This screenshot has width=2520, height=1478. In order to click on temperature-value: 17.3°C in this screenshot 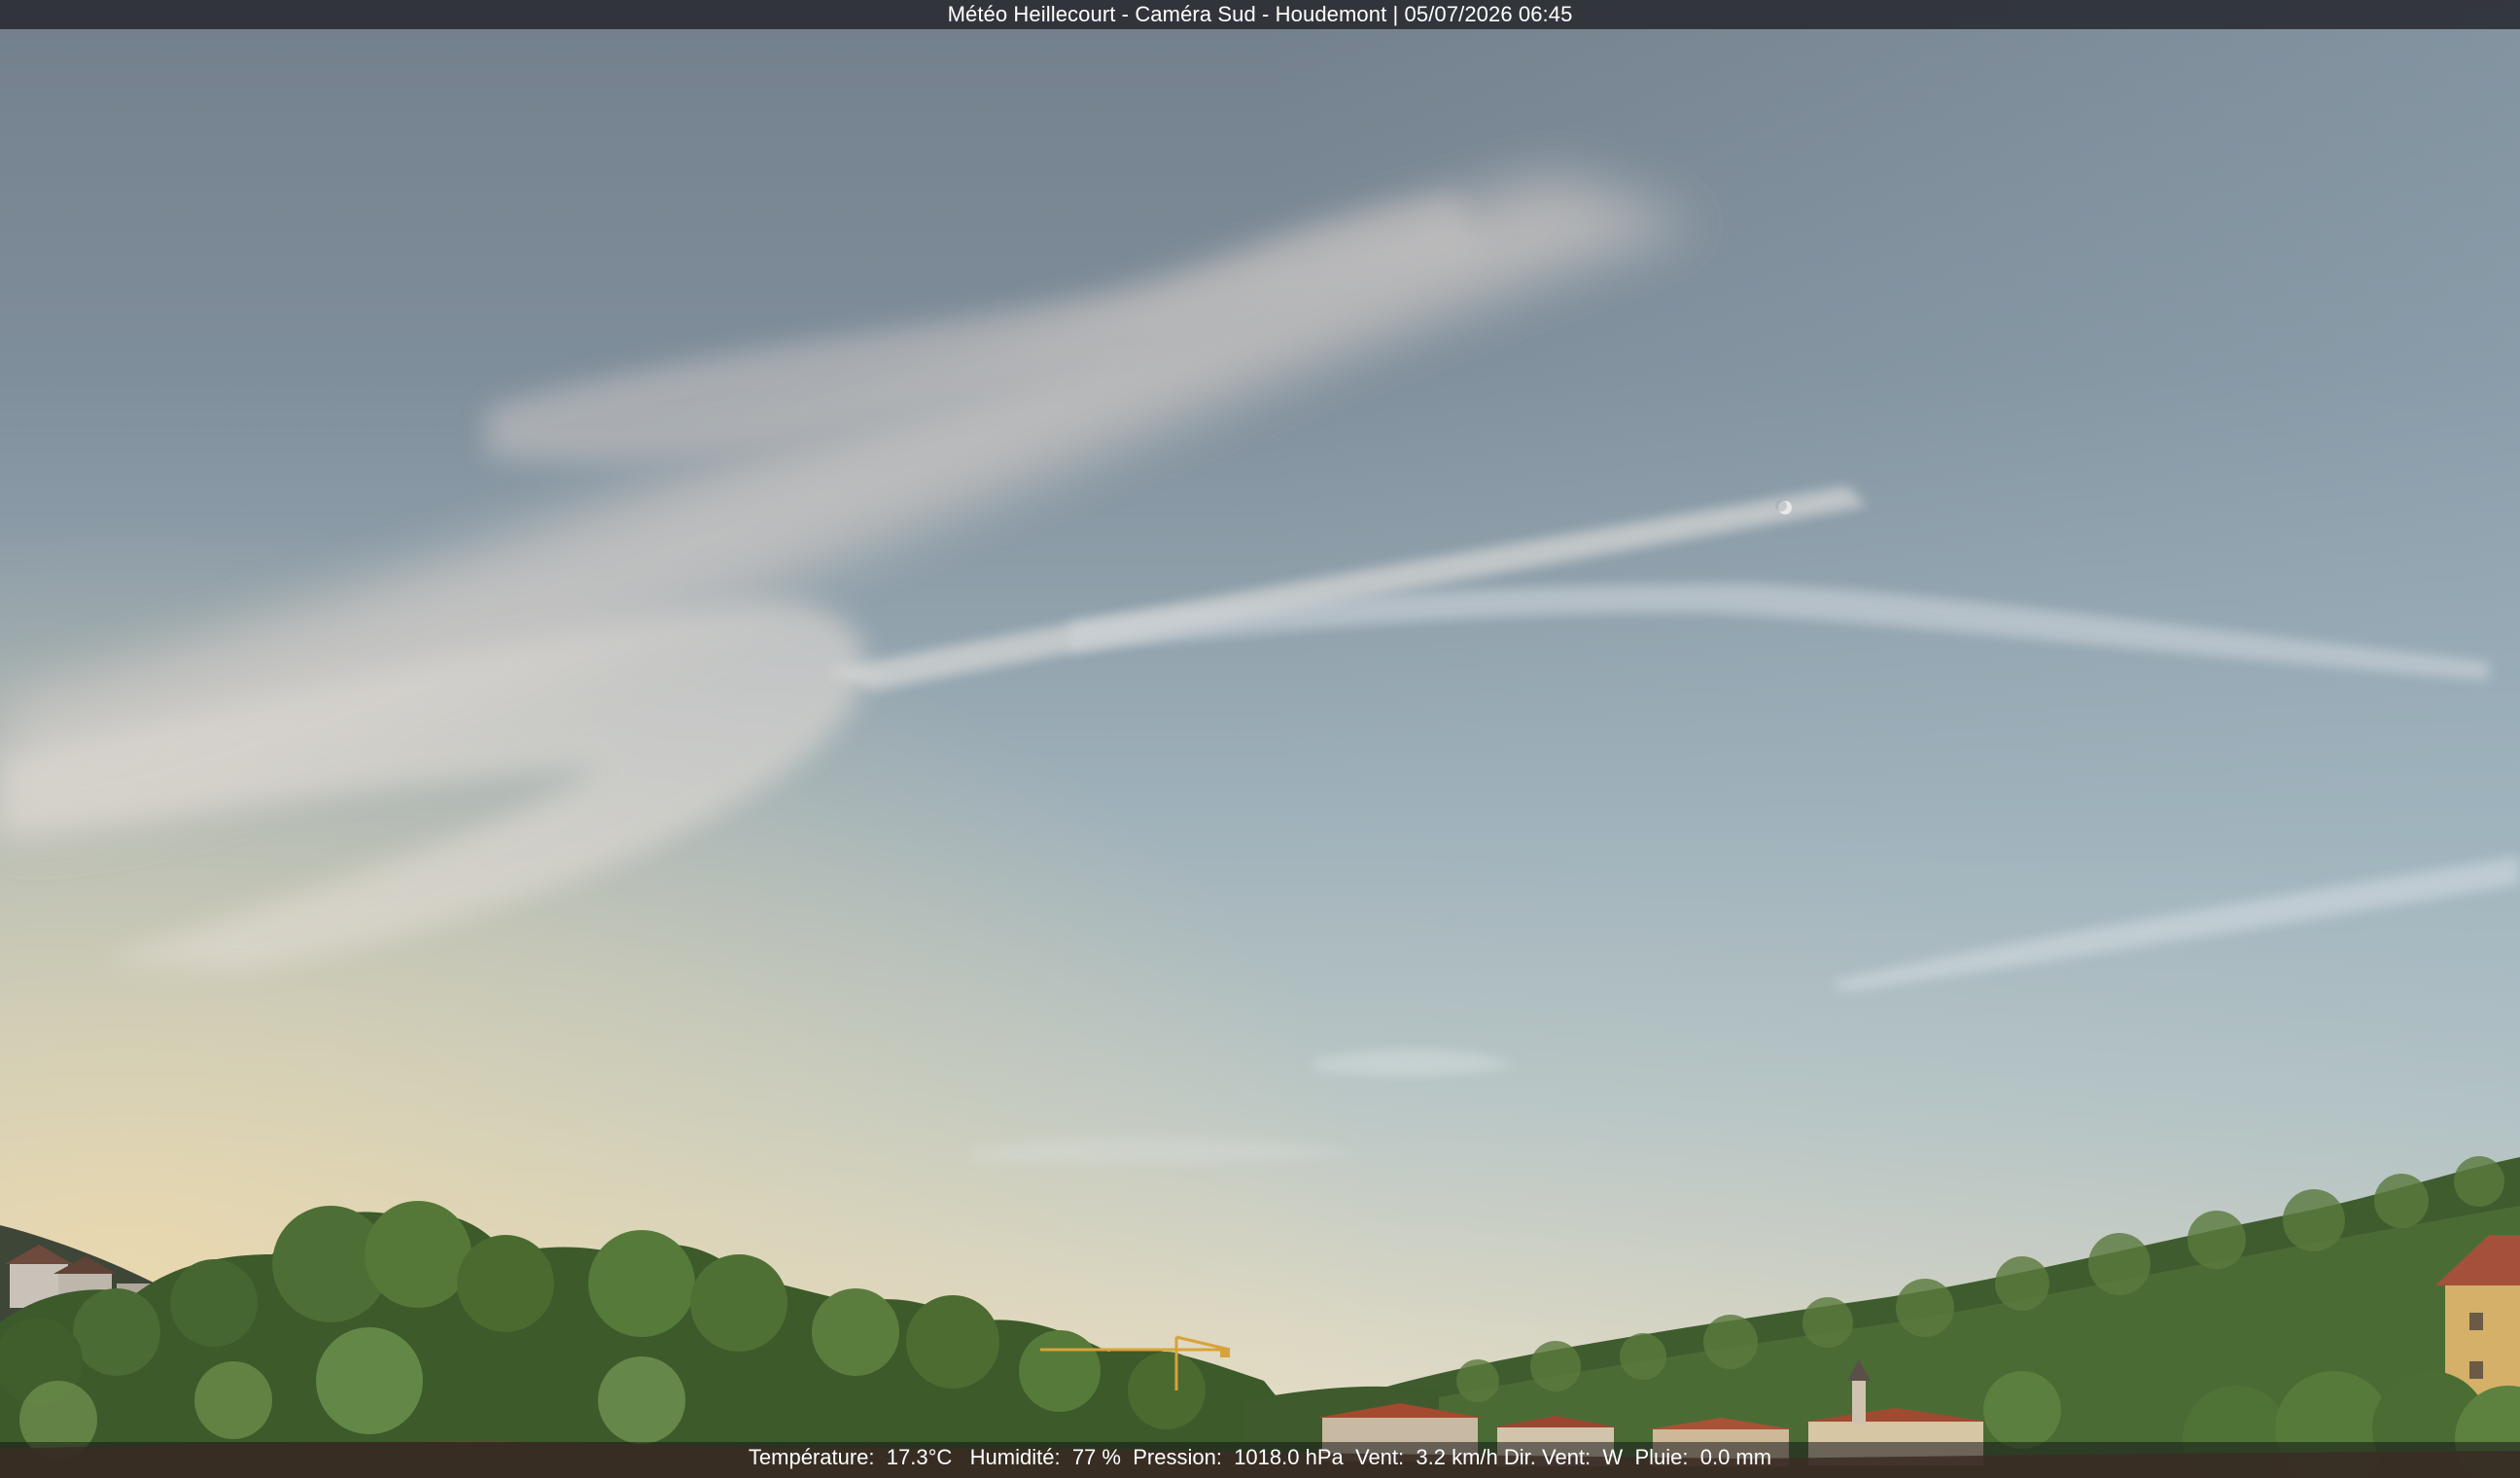, I will do `click(919, 1457)`.